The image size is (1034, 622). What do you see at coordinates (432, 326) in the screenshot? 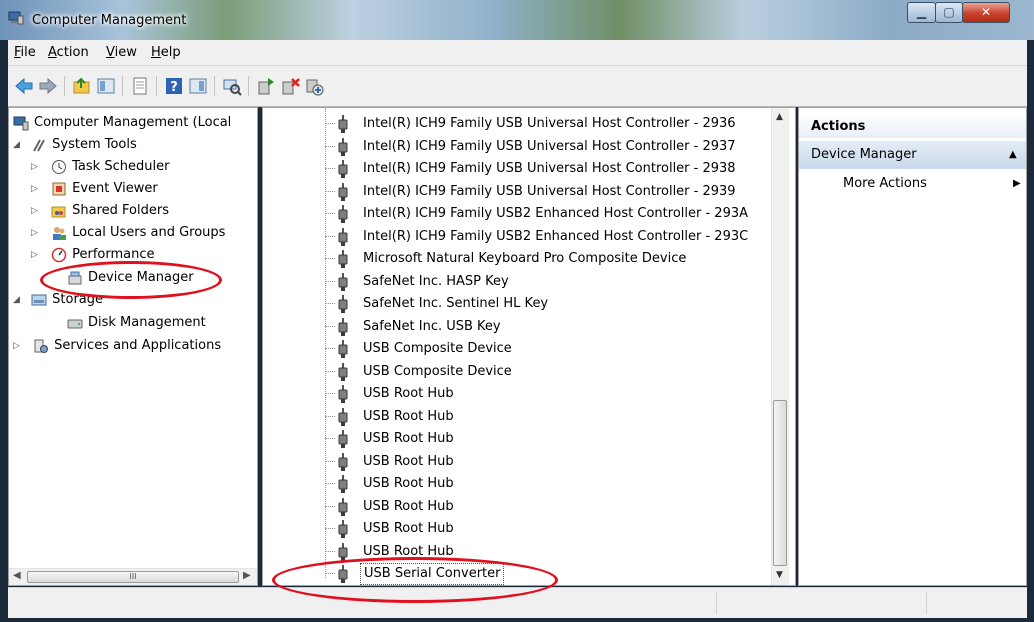
I see `device-label: SafeNet Inc. USB Key` at bounding box center [432, 326].